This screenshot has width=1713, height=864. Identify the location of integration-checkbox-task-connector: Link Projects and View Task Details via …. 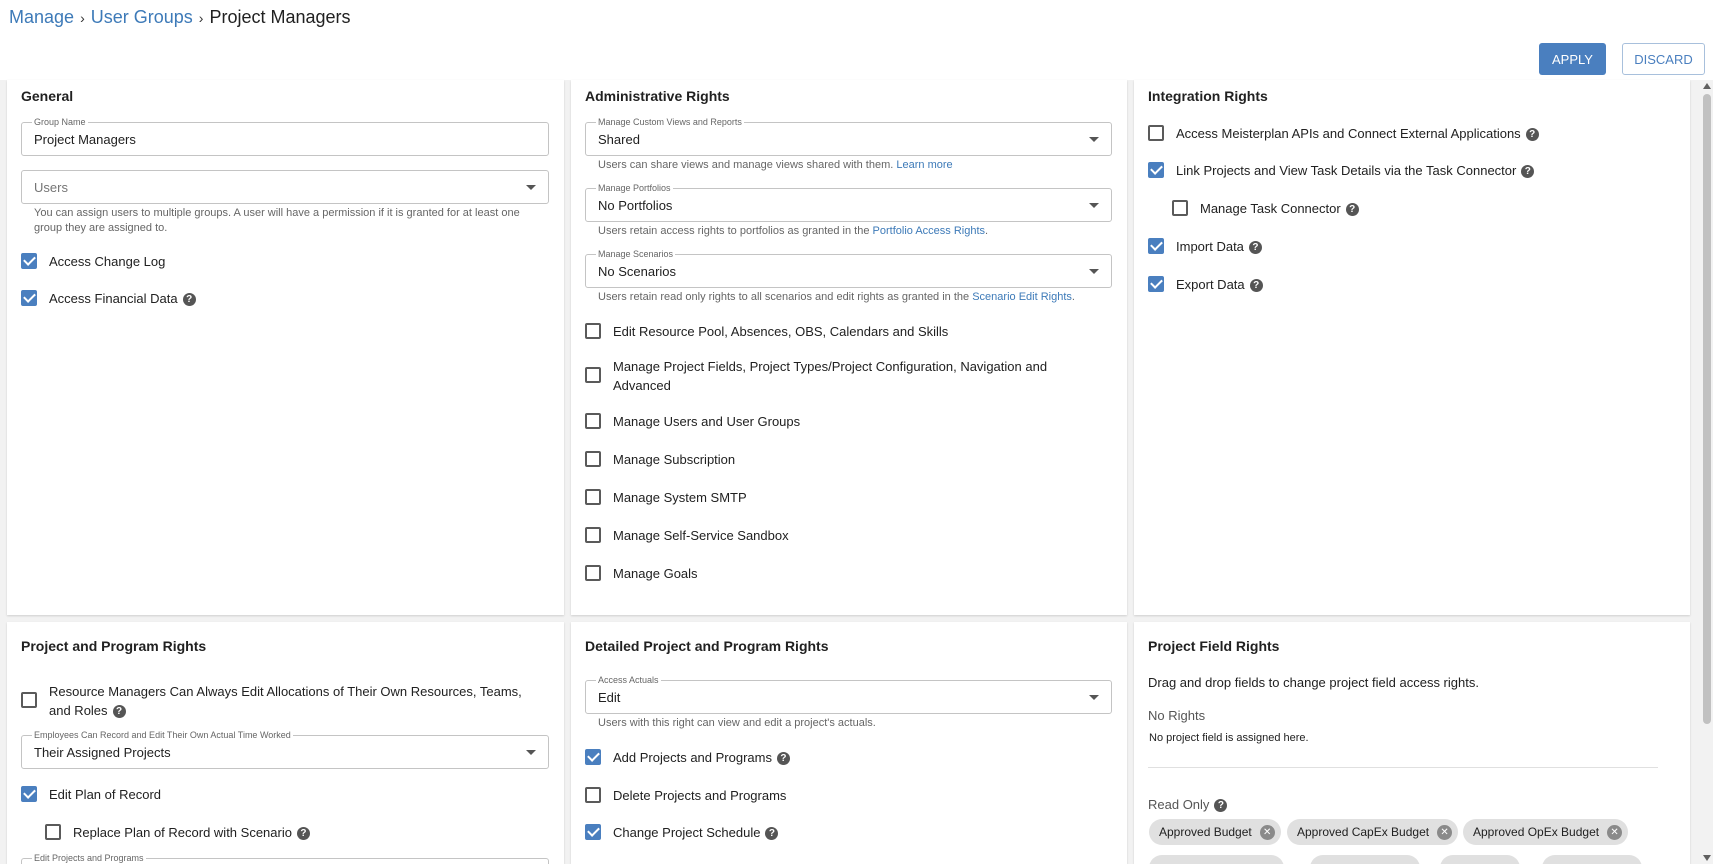
(1341, 170).